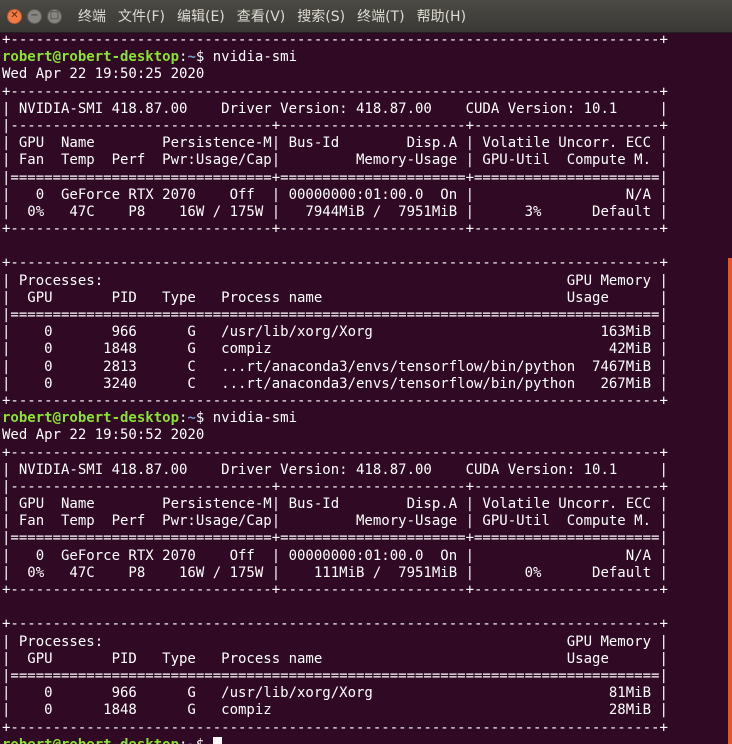 The width and height of the screenshot is (732, 744). Describe the element at coordinates (103, 74) in the screenshot. I see `output-line: Wed Apr 22 19:50:25 2020` at that location.